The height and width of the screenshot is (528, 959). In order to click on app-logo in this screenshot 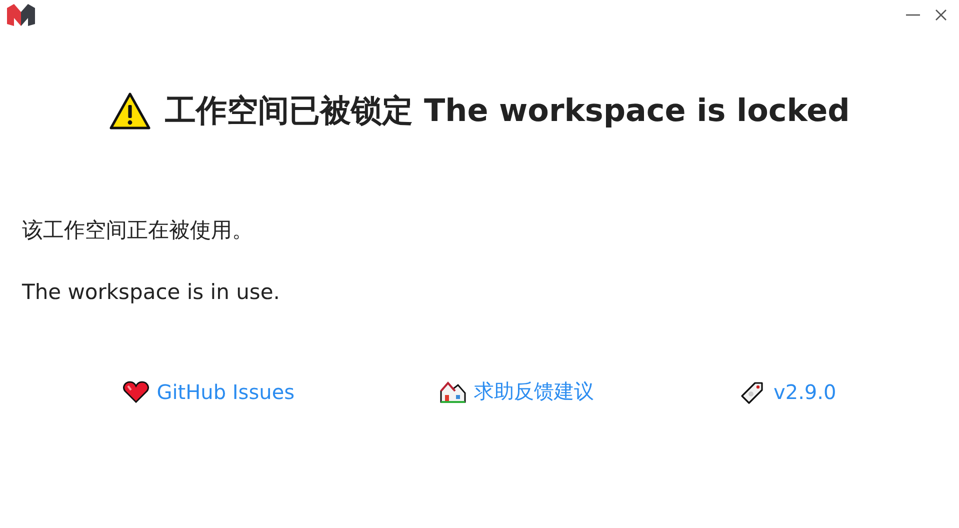, I will do `click(21, 15)`.